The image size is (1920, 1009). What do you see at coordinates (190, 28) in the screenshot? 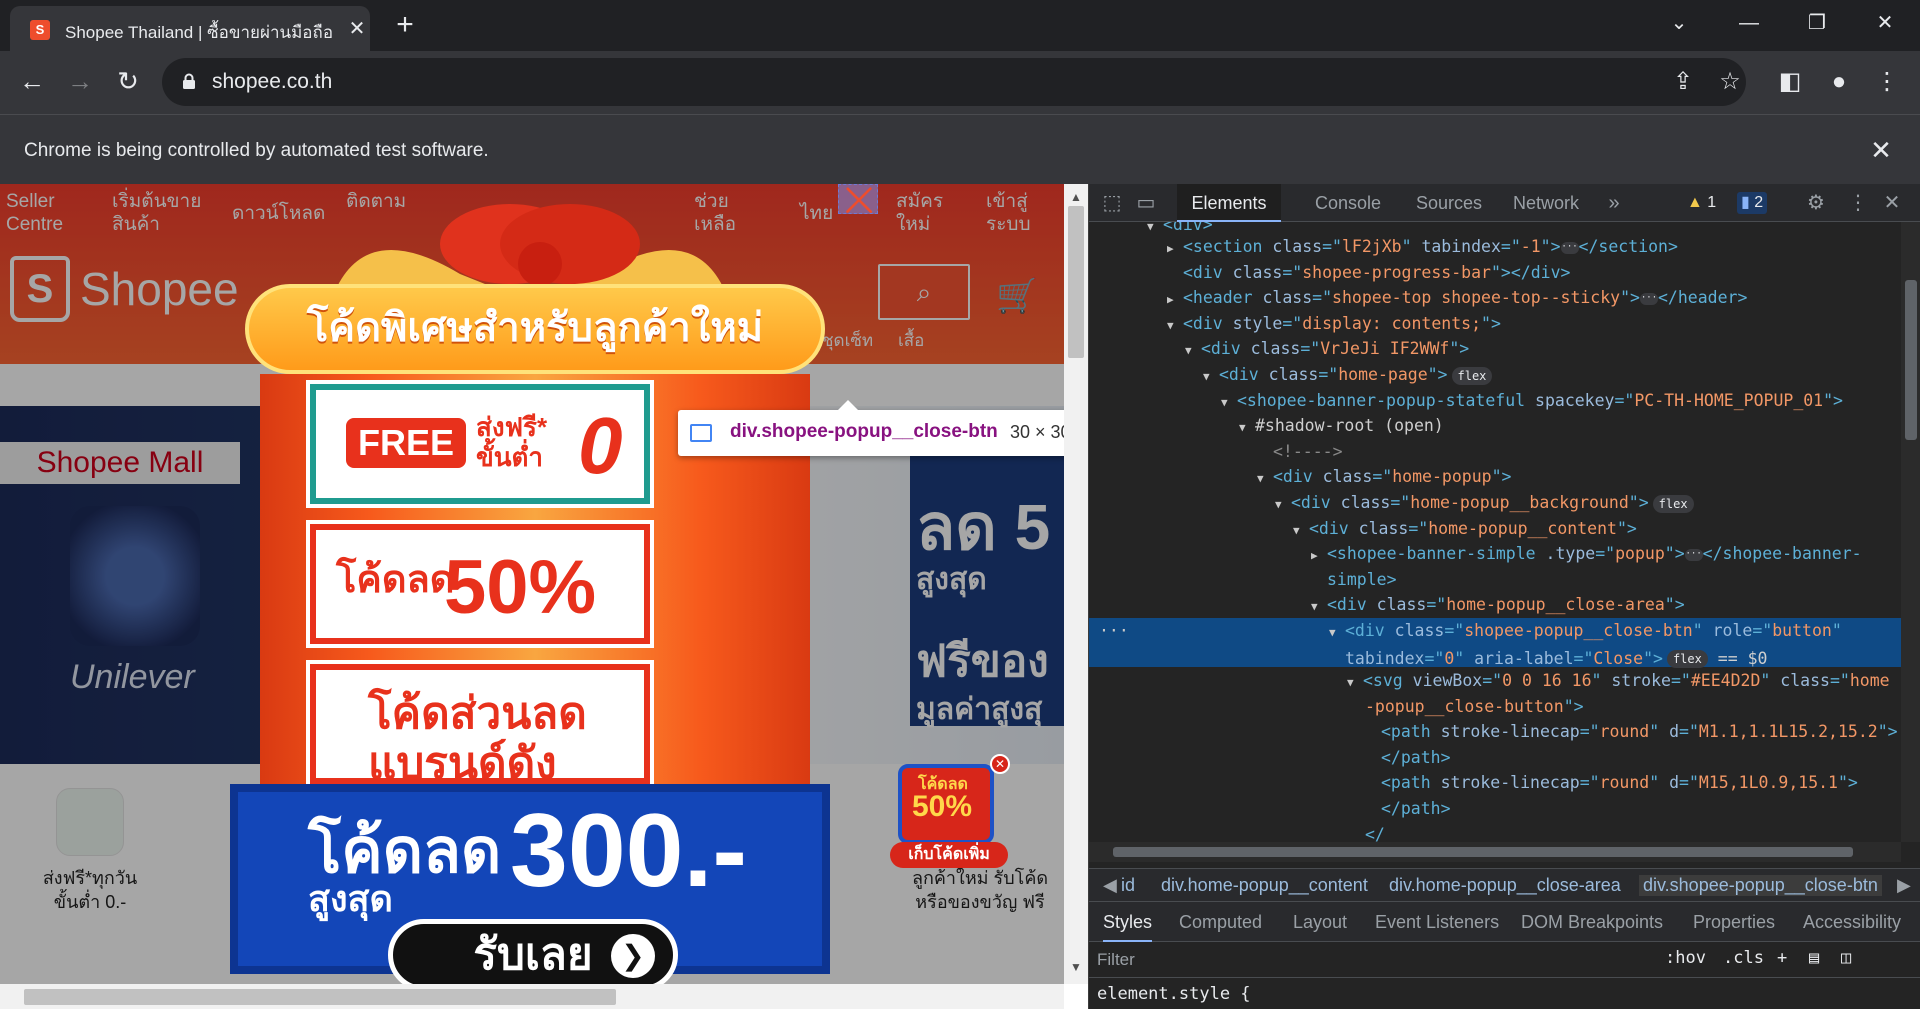
I see `browser-tab: S Shopee Thailand | ซื้อขายผ่านมือถือ ✕` at bounding box center [190, 28].